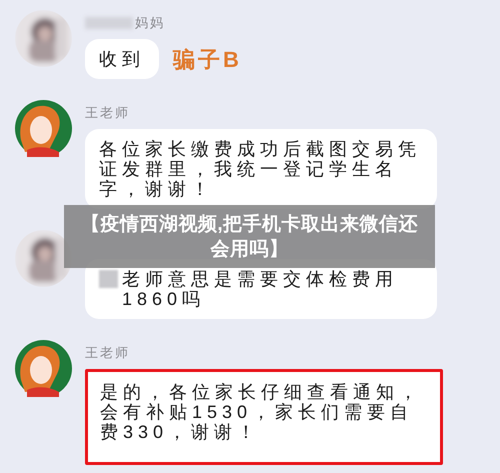 This screenshot has height=473, width=500. Describe the element at coordinates (260, 289) in the screenshot. I see `message-text: 老师意思是需要交体检费用1860吗` at that location.